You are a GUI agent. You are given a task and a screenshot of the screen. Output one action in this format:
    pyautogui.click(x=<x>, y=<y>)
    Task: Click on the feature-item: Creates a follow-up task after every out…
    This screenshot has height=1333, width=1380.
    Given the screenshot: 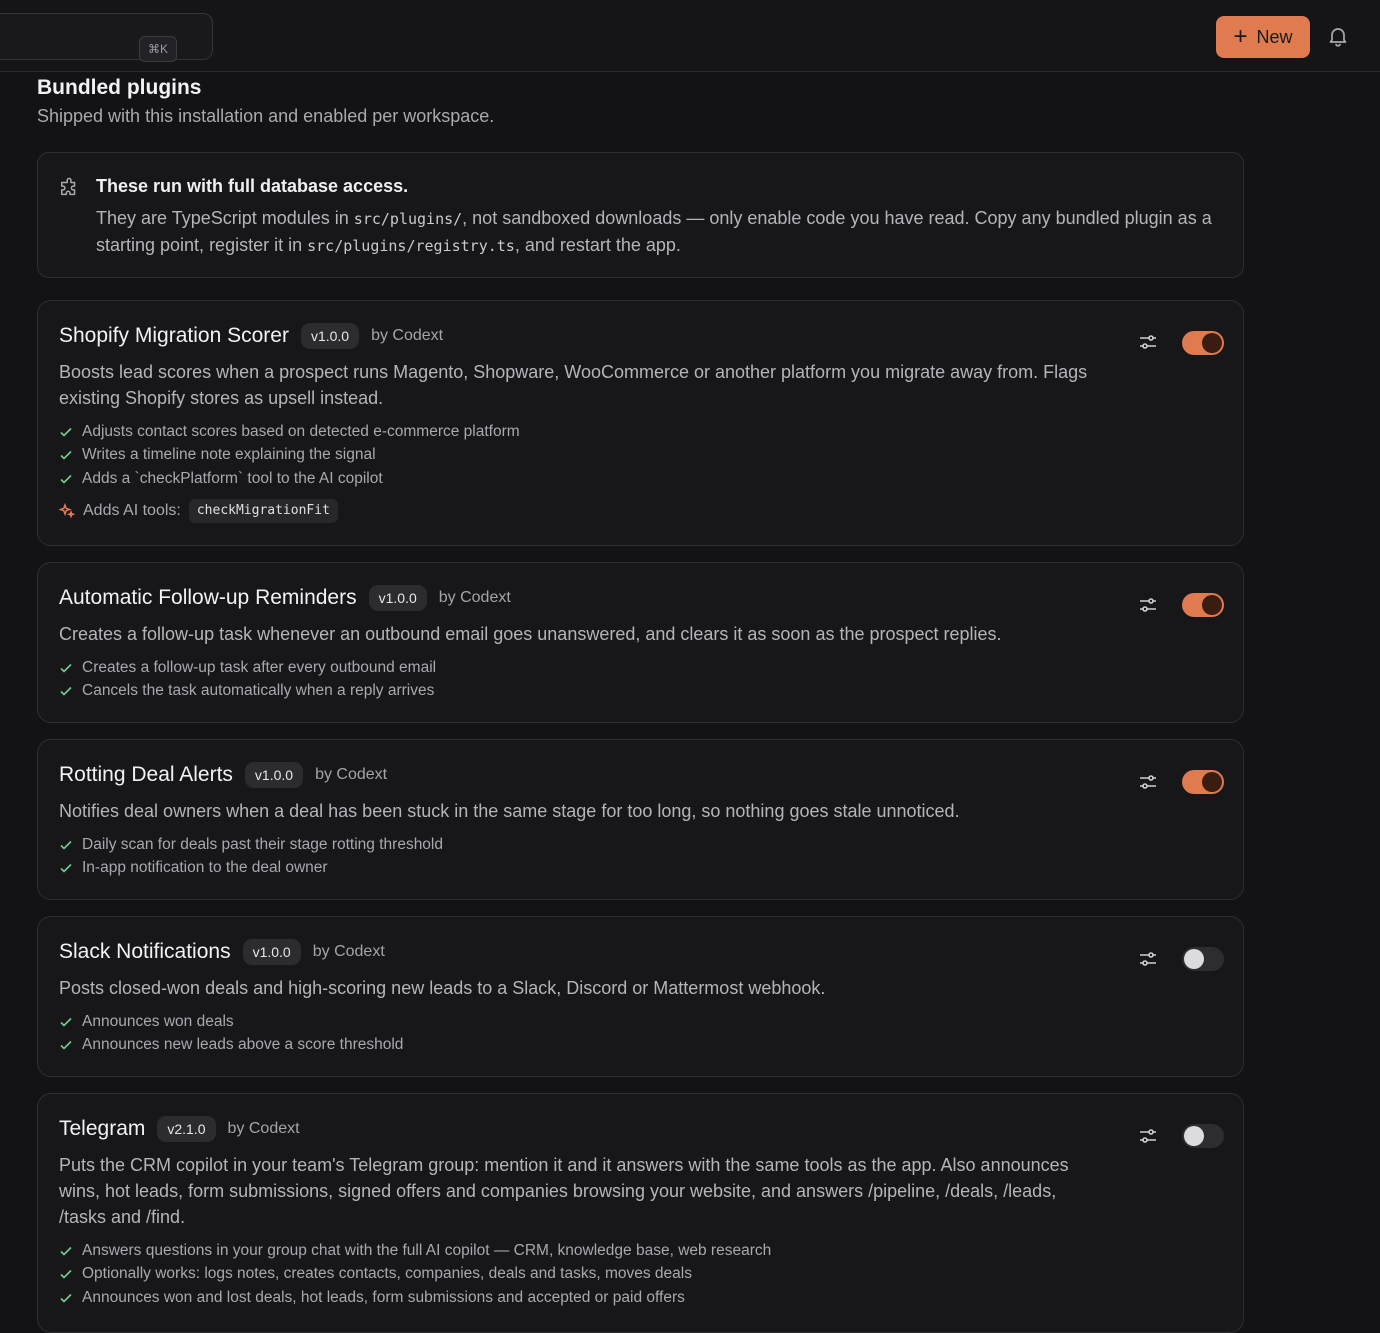 What is the action you would take?
    pyautogui.click(x=247, y=668)
    